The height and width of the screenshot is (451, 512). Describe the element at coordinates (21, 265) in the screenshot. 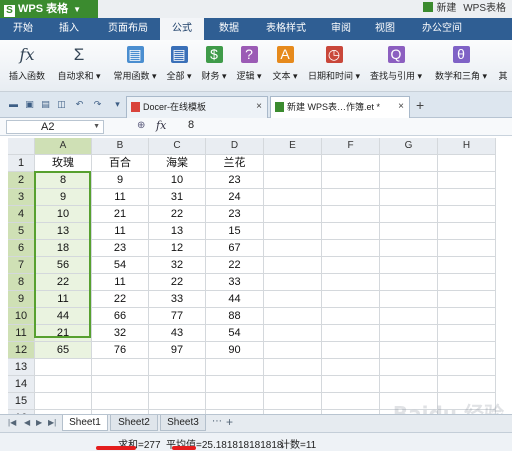

I see `row-header: 7` at that location.